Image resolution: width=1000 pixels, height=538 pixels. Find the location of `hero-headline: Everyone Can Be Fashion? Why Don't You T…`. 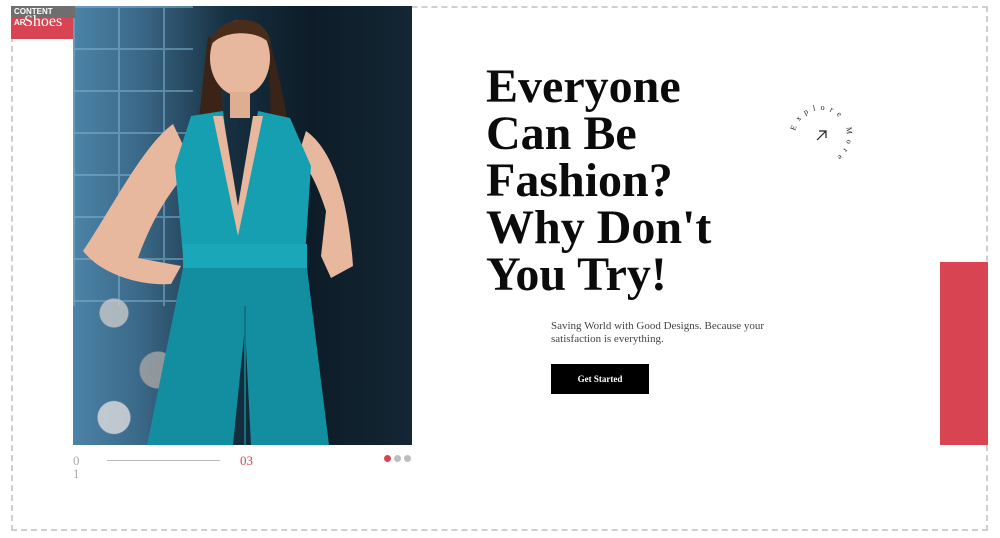

hero-headline: Everyone Can Be Fashion? Why Don't You T… is located at coordinates (636, 180).